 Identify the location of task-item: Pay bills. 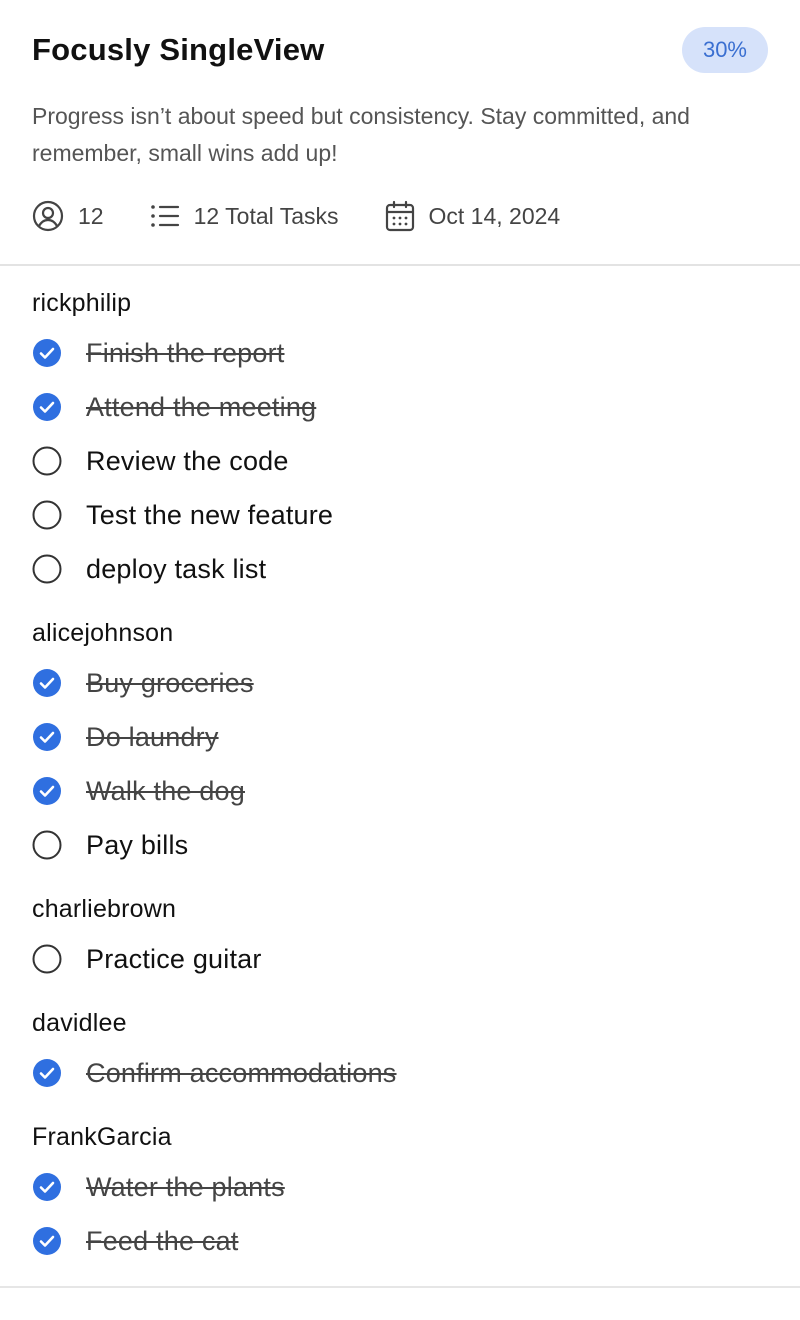
(400, 845).